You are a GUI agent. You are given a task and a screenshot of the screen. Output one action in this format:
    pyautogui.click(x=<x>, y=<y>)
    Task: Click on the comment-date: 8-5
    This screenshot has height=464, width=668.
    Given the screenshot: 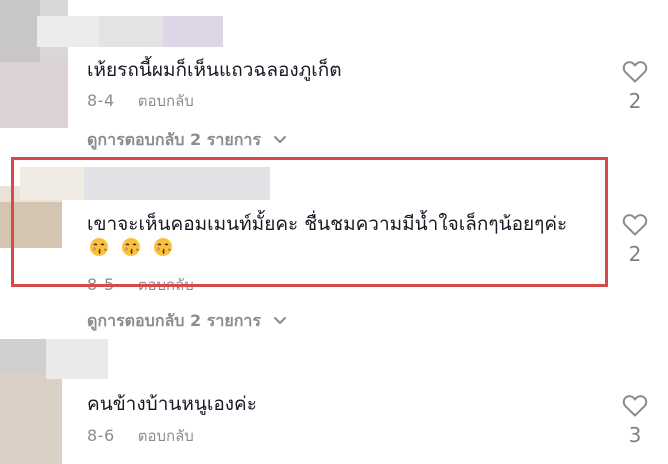 What is the action you would take?
    pyautogui.click(x=101, y=284)
    